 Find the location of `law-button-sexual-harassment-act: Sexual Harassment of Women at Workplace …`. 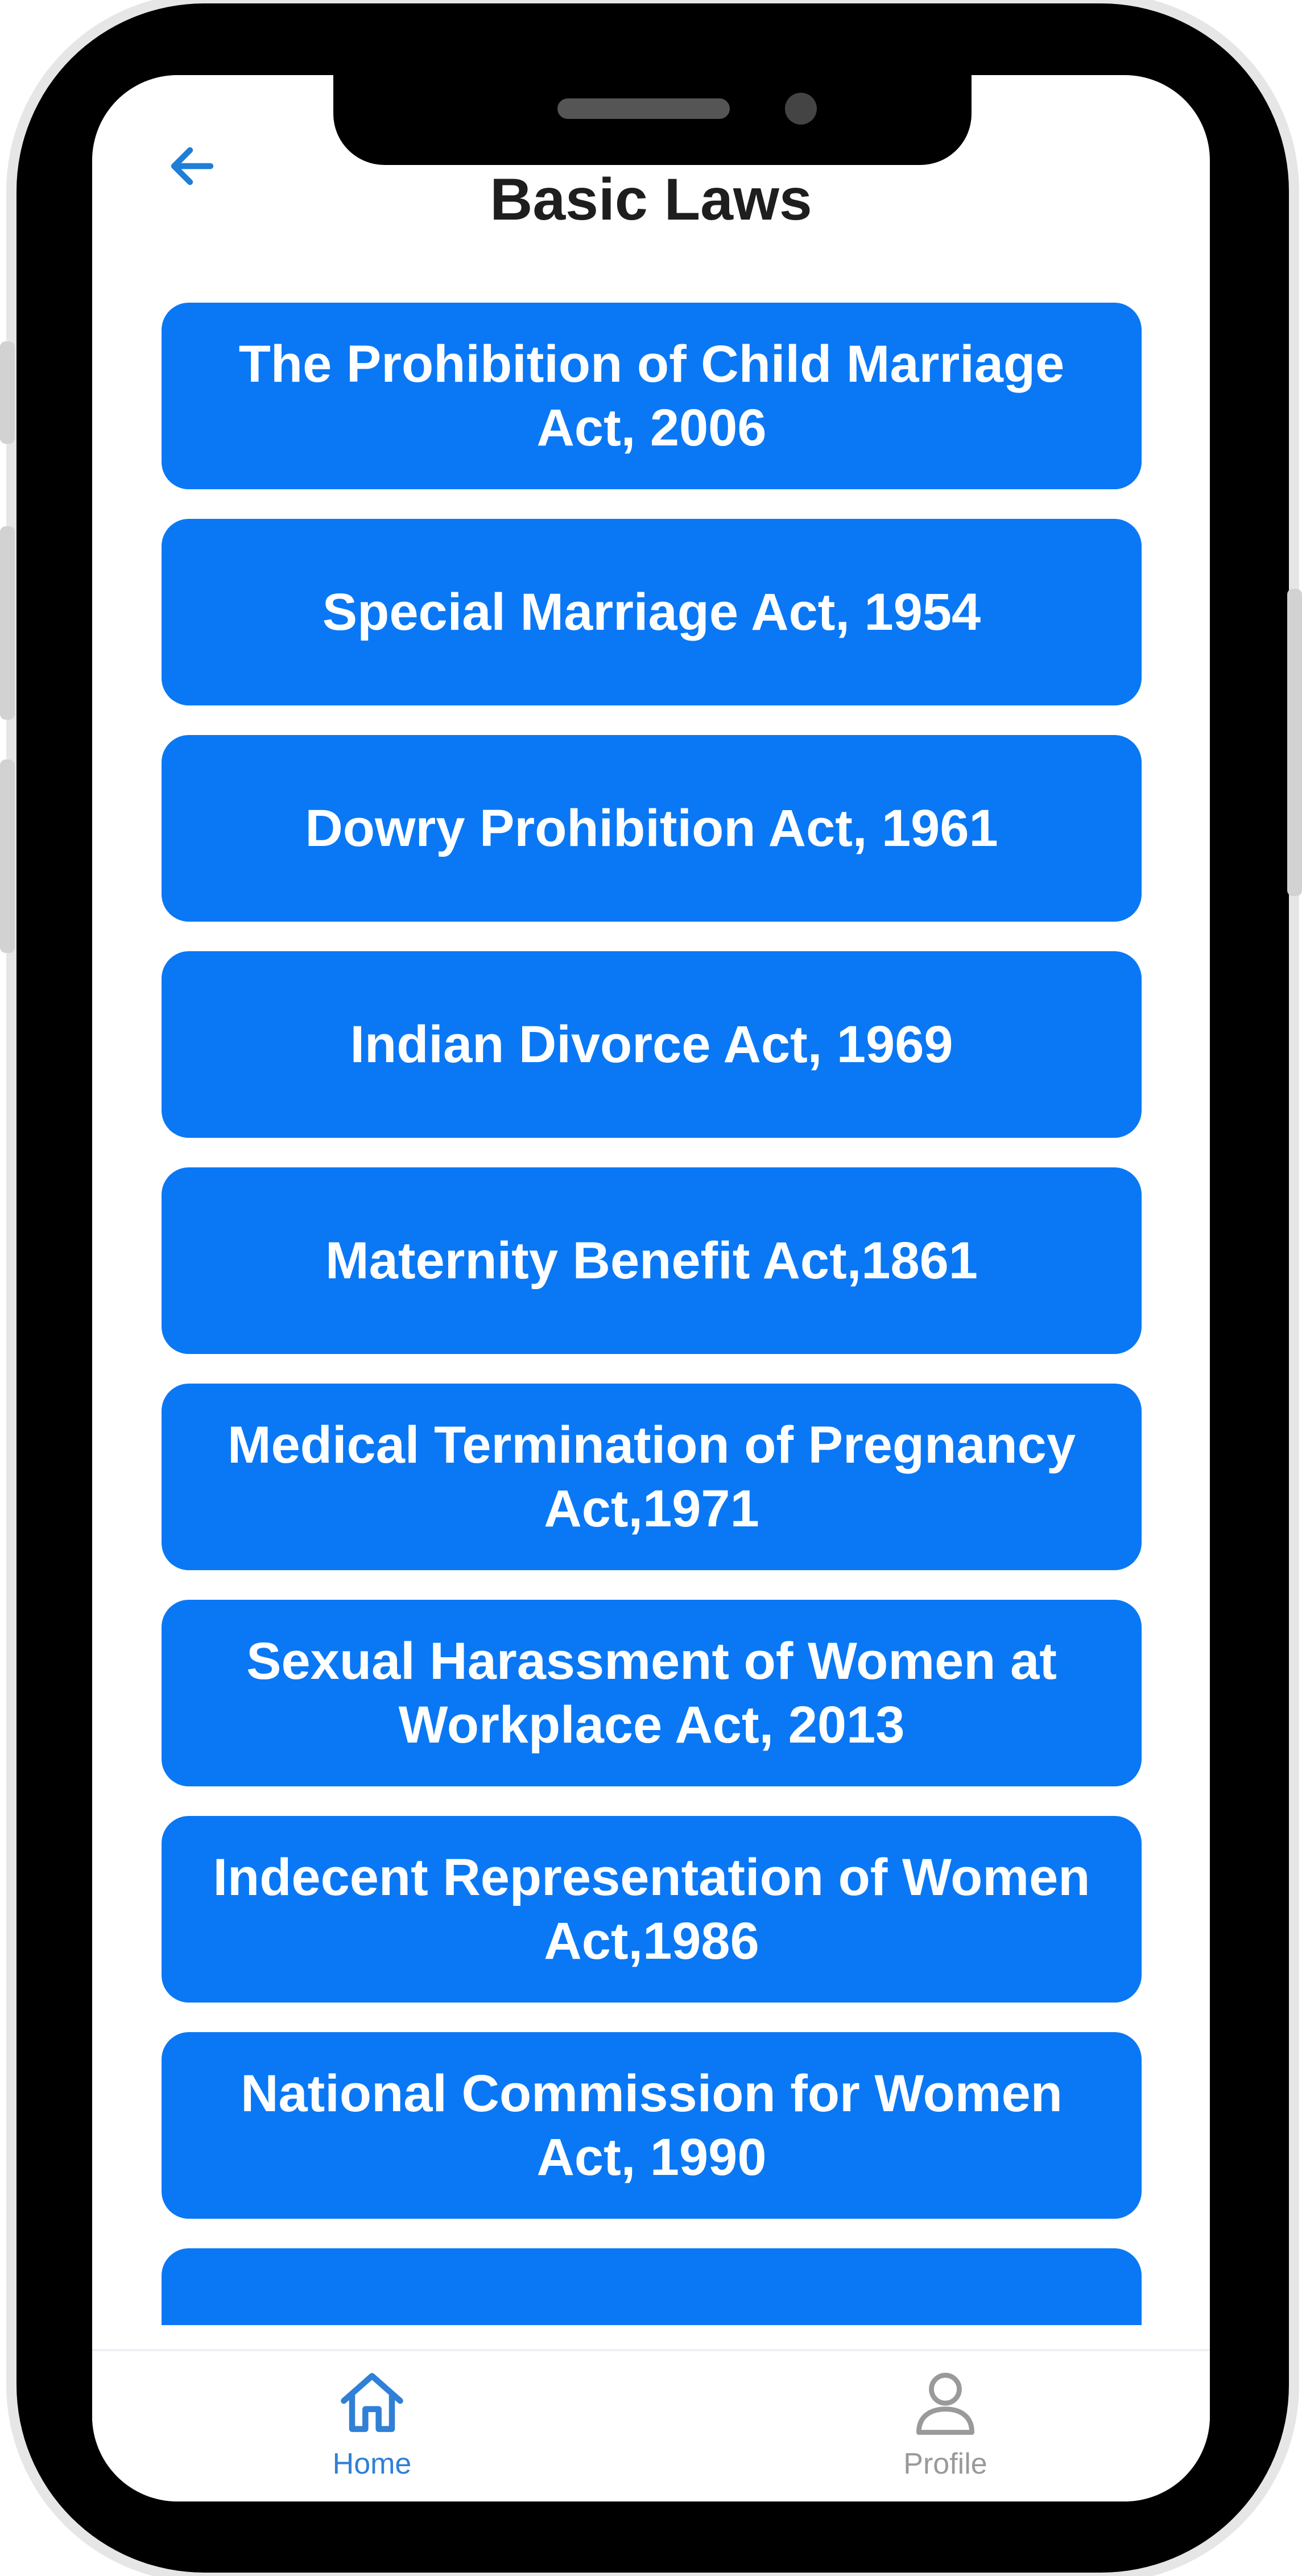

law-button-sexual-harassment-act: Sexual Harassment of Women at Workplace … is located at coordinates (652, 1693).